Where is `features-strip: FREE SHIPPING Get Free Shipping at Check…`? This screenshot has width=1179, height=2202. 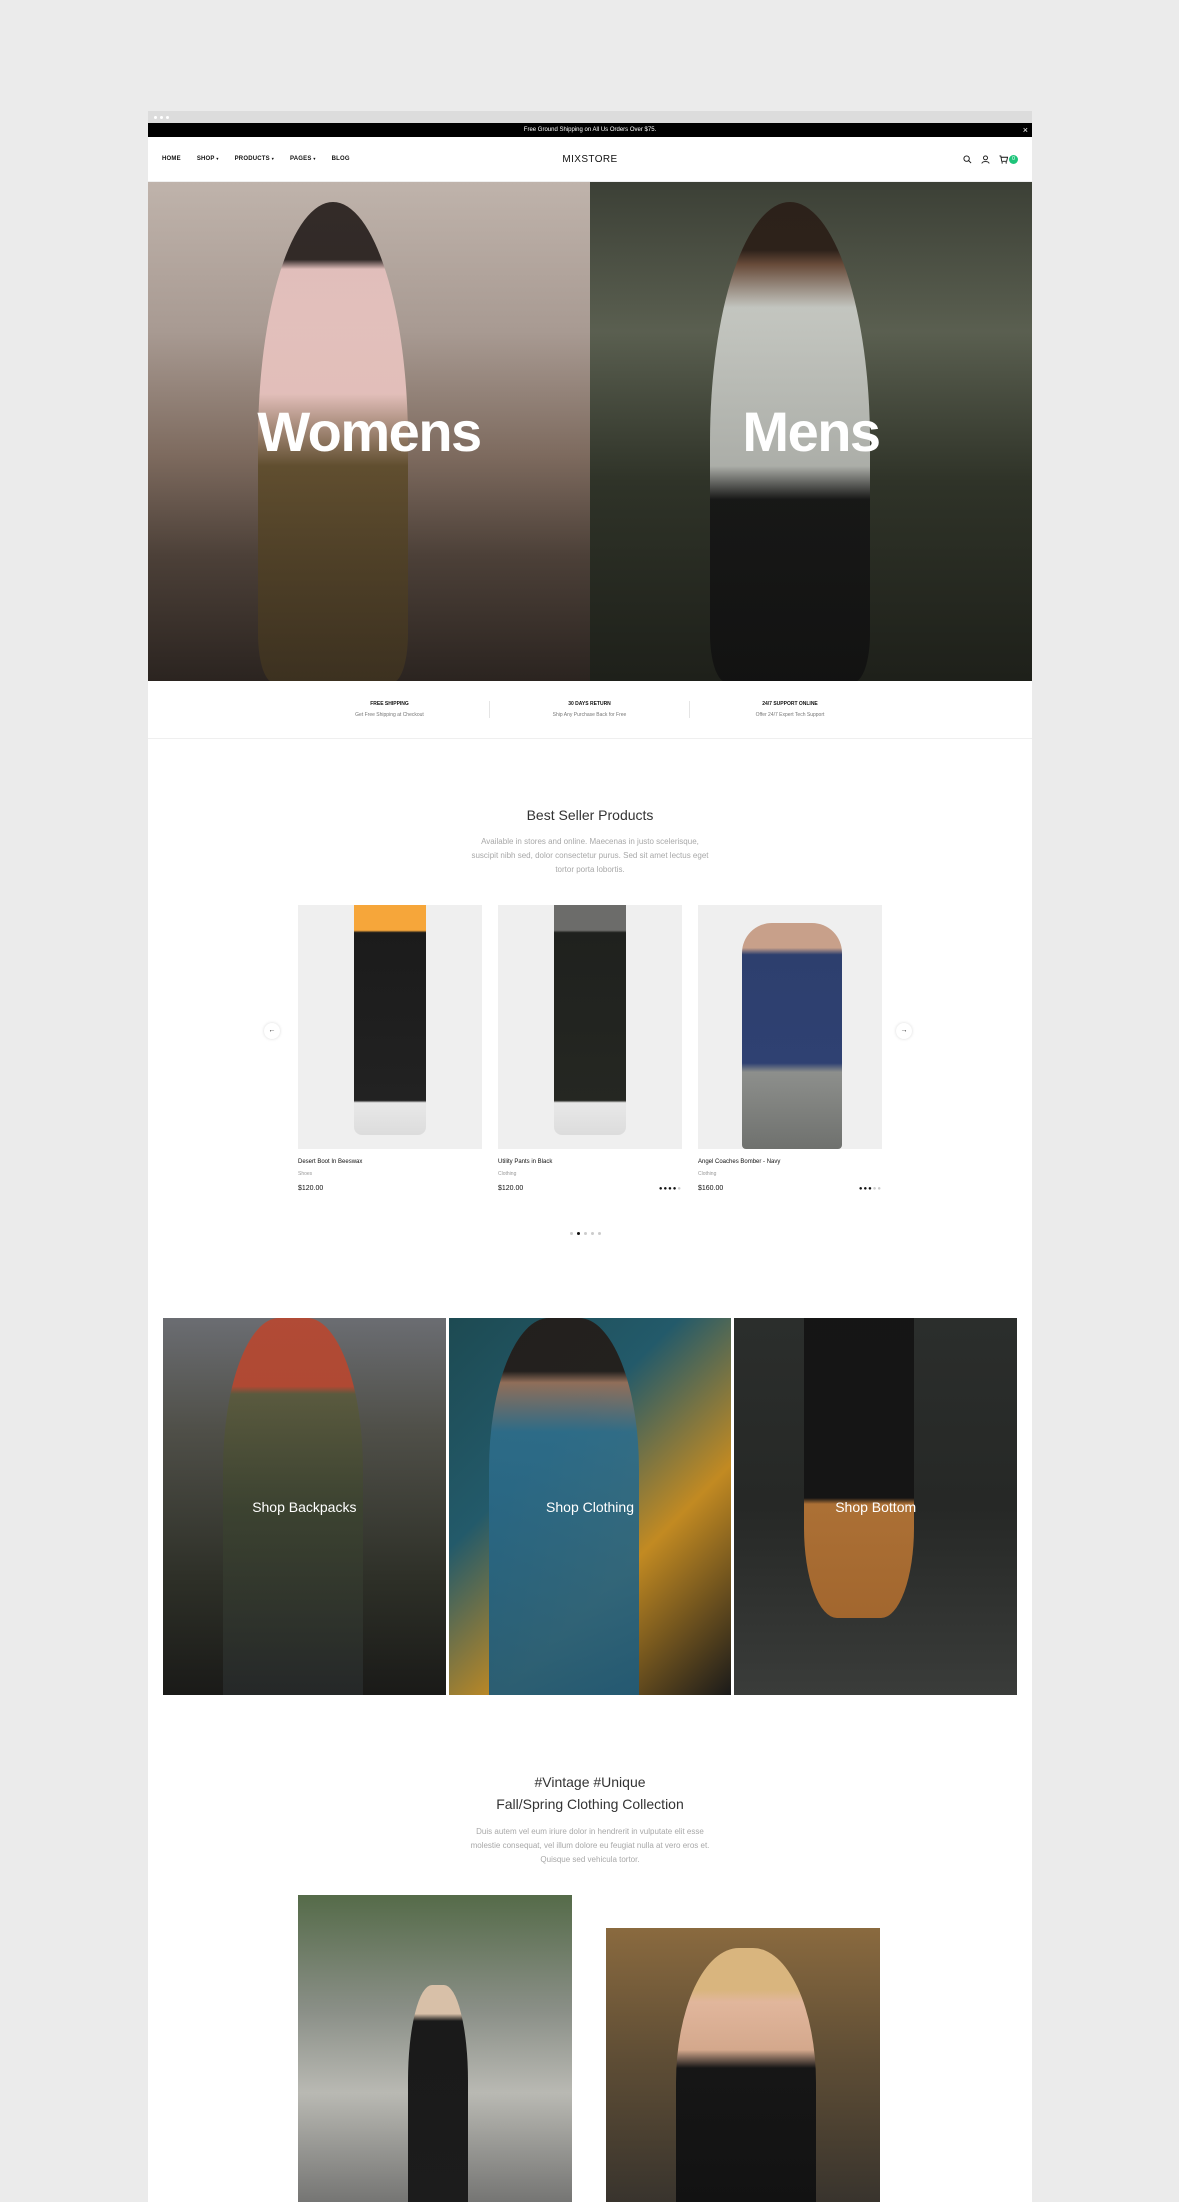
features-strip: FREE SHIPPING Get Free Shipping at Check… is located at coordinates (590, 710).